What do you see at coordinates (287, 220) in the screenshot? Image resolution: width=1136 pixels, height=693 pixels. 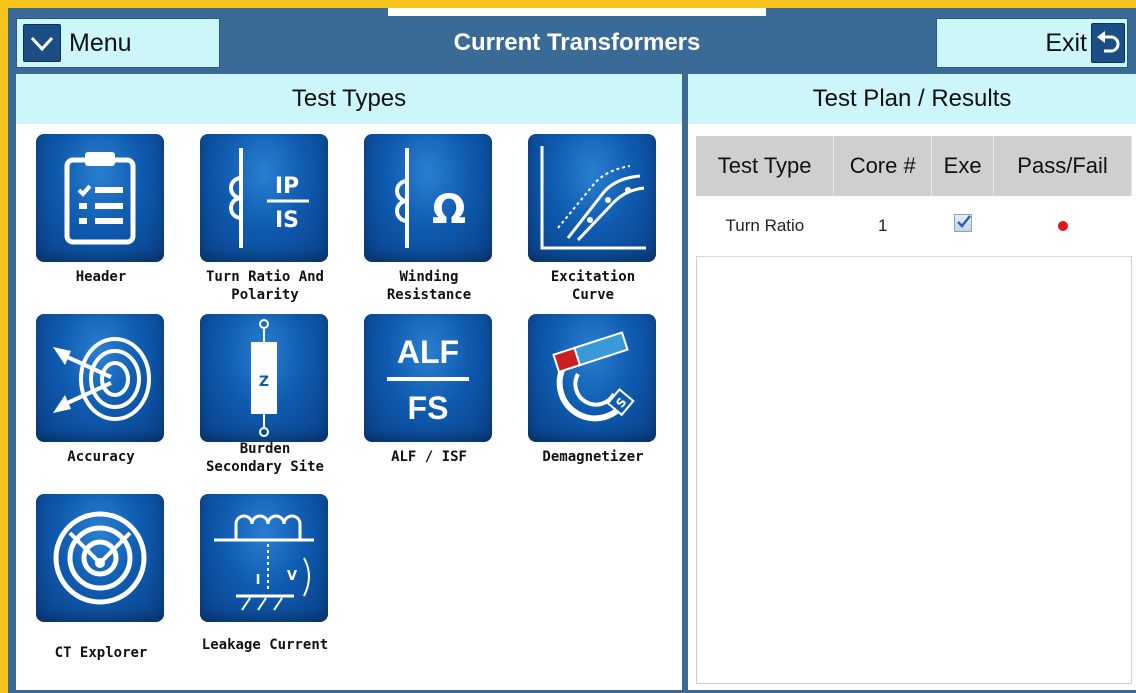 I see `svg-text: IS` at bounding box center [287, 220].